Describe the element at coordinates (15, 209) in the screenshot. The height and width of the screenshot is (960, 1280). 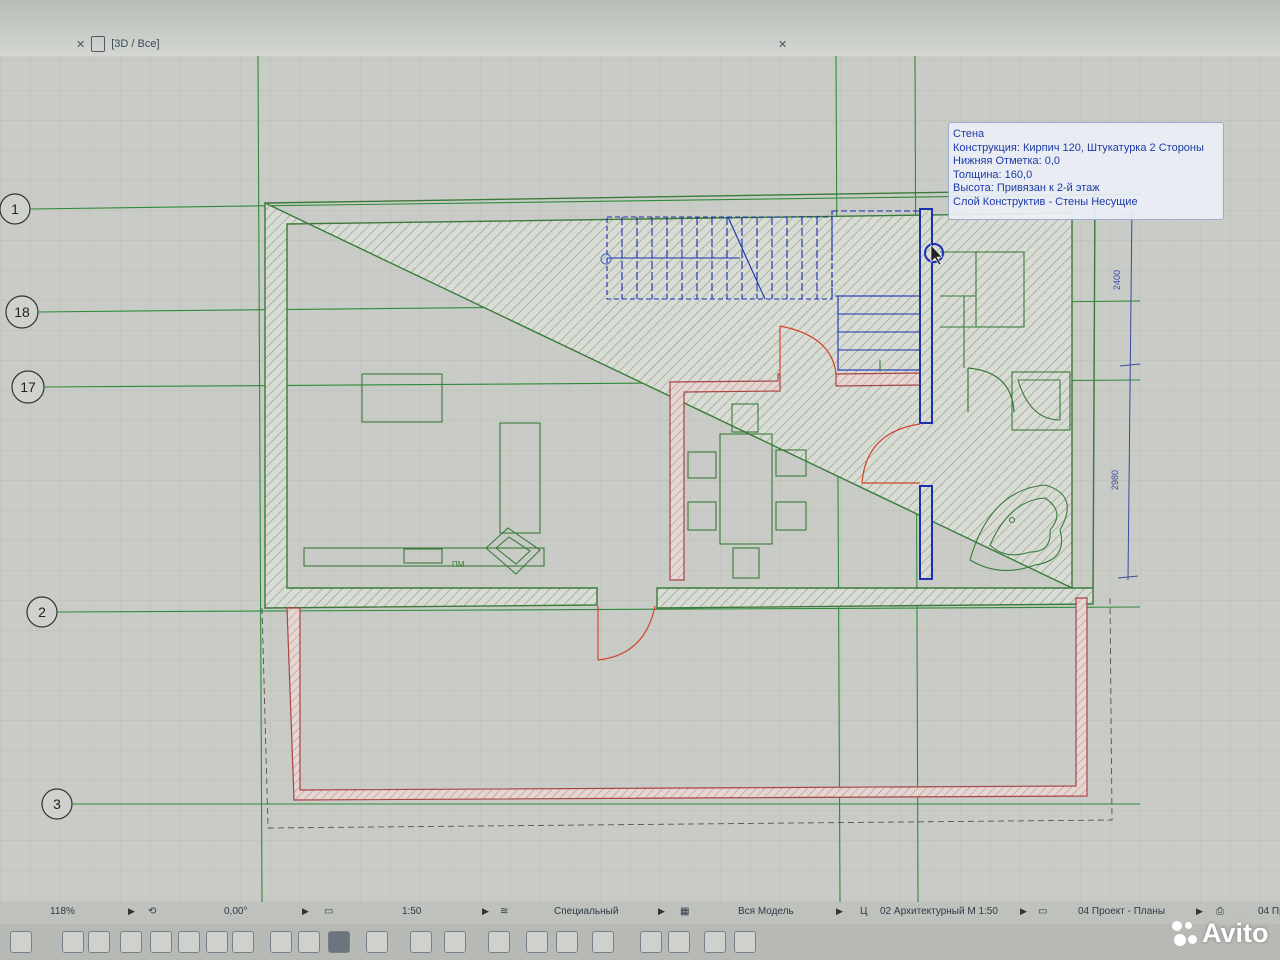
I see `axis-1-label: 1` at that location.